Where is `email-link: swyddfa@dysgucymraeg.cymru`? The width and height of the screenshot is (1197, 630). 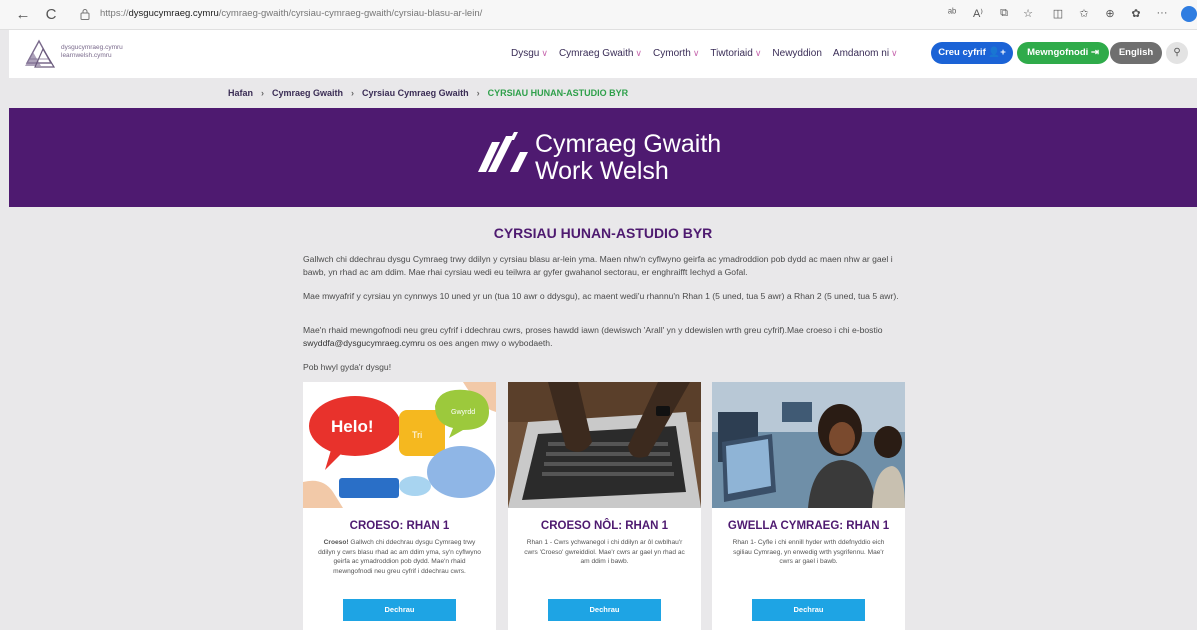 email-link: swyddfa@dysgucymraeg.cymru is located at coordinates (364, 343).